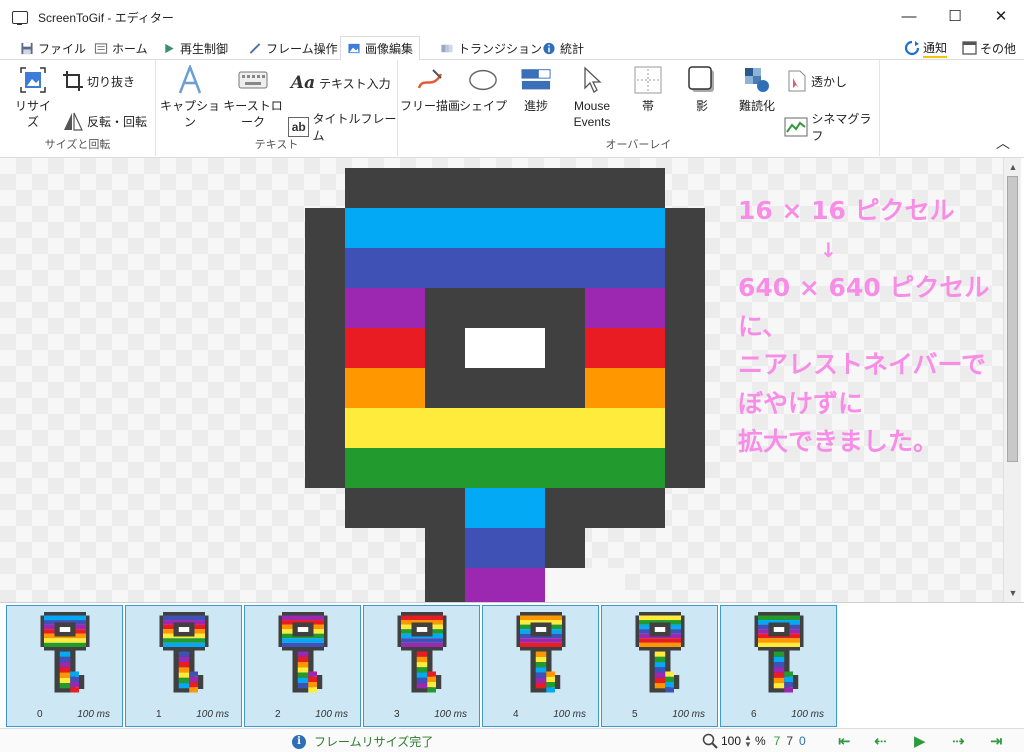  I want to click on tab-label: 再生制御, so click(204, 48).